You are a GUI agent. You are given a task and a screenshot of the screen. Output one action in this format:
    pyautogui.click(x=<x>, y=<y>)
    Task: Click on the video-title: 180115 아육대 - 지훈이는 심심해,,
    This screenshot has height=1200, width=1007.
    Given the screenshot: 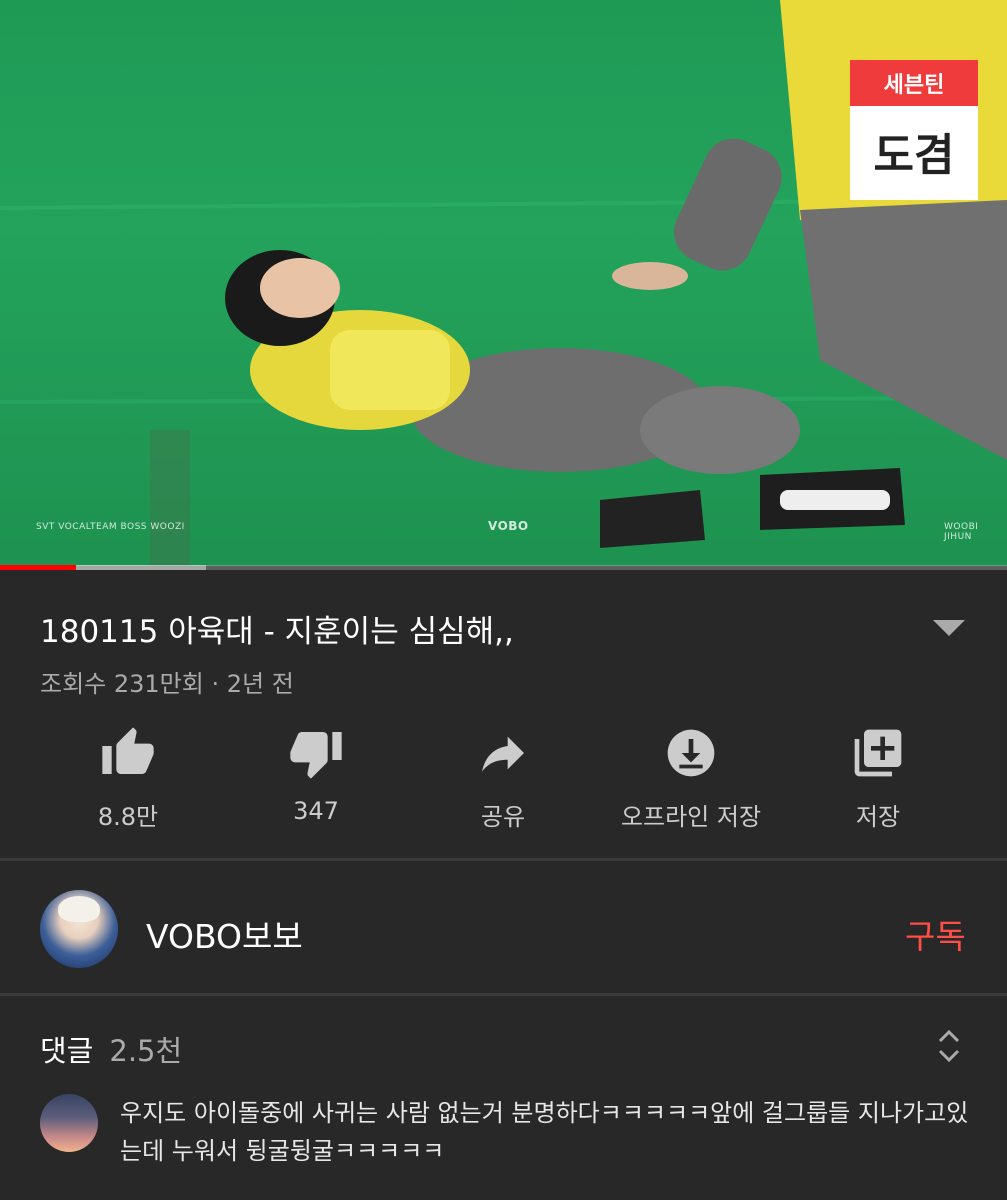 What is the action you would take?
    pyautogui.click(x=277, y=632)
    